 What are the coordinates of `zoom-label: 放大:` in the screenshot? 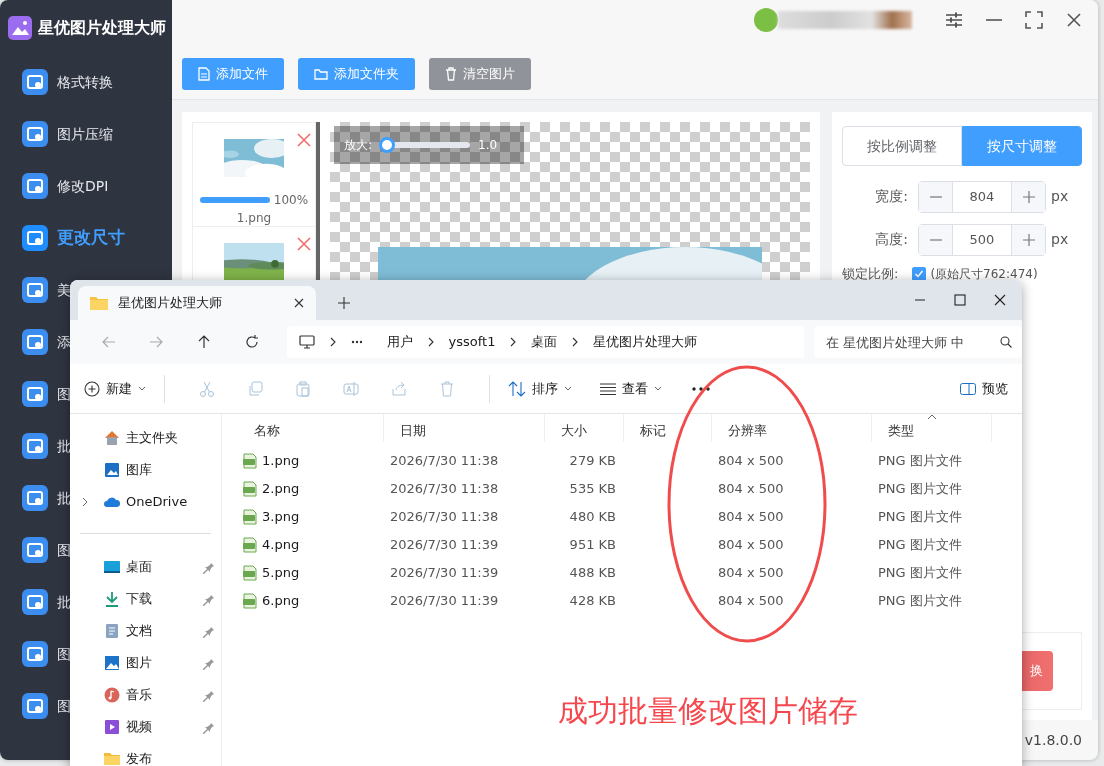 It's located at (358, 145).